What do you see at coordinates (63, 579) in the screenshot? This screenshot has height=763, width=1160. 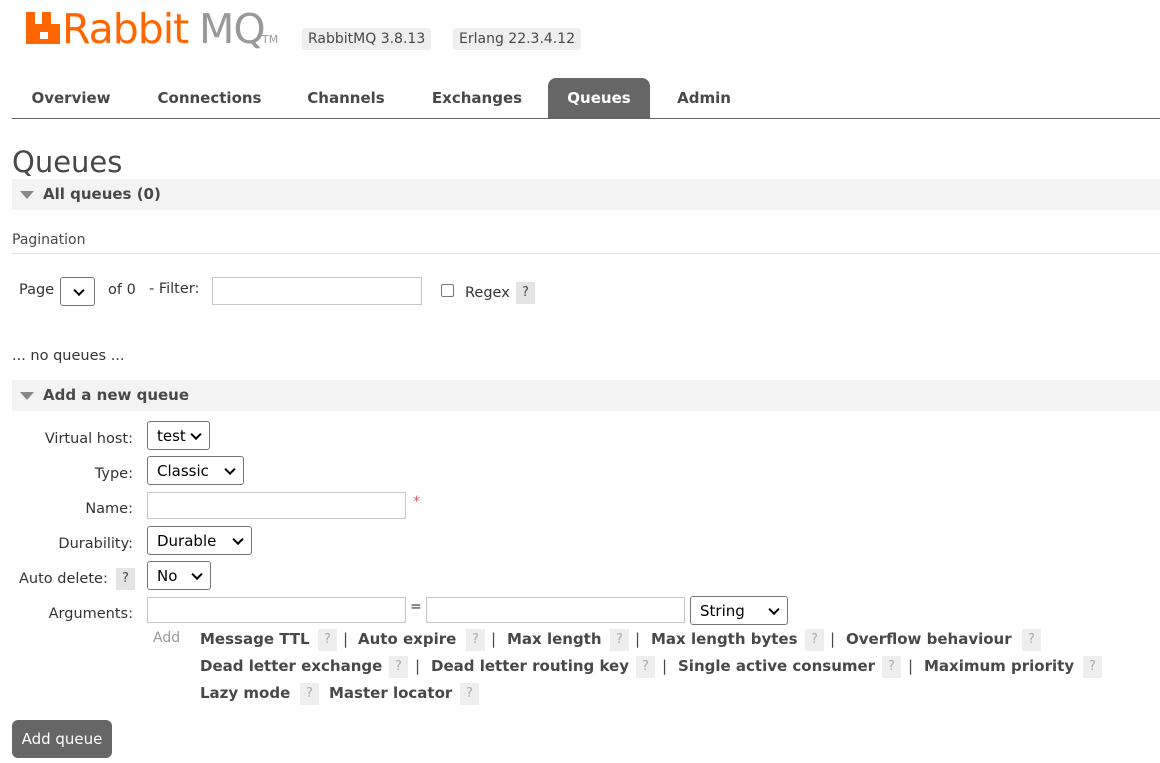 I see `auto-delete-label: Auto delete:` at bounding box center [63, 579].